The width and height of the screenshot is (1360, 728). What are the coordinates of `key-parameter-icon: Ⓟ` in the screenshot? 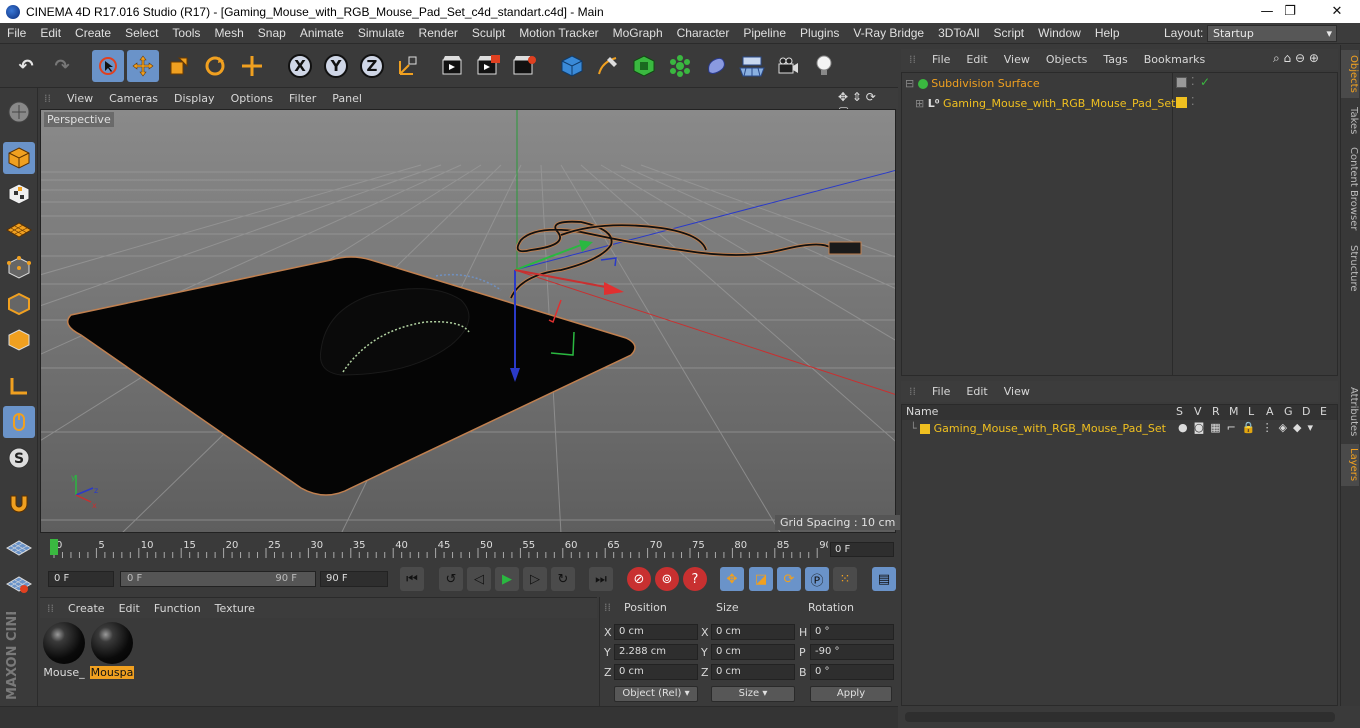 It's located at (817, 579).